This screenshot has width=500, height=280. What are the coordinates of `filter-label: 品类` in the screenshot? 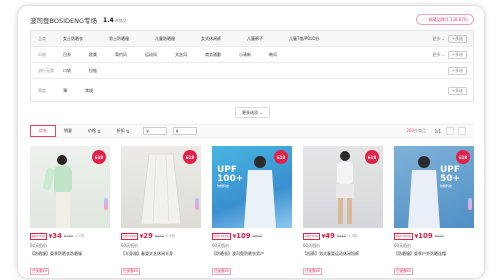 It's located at (42, 38).